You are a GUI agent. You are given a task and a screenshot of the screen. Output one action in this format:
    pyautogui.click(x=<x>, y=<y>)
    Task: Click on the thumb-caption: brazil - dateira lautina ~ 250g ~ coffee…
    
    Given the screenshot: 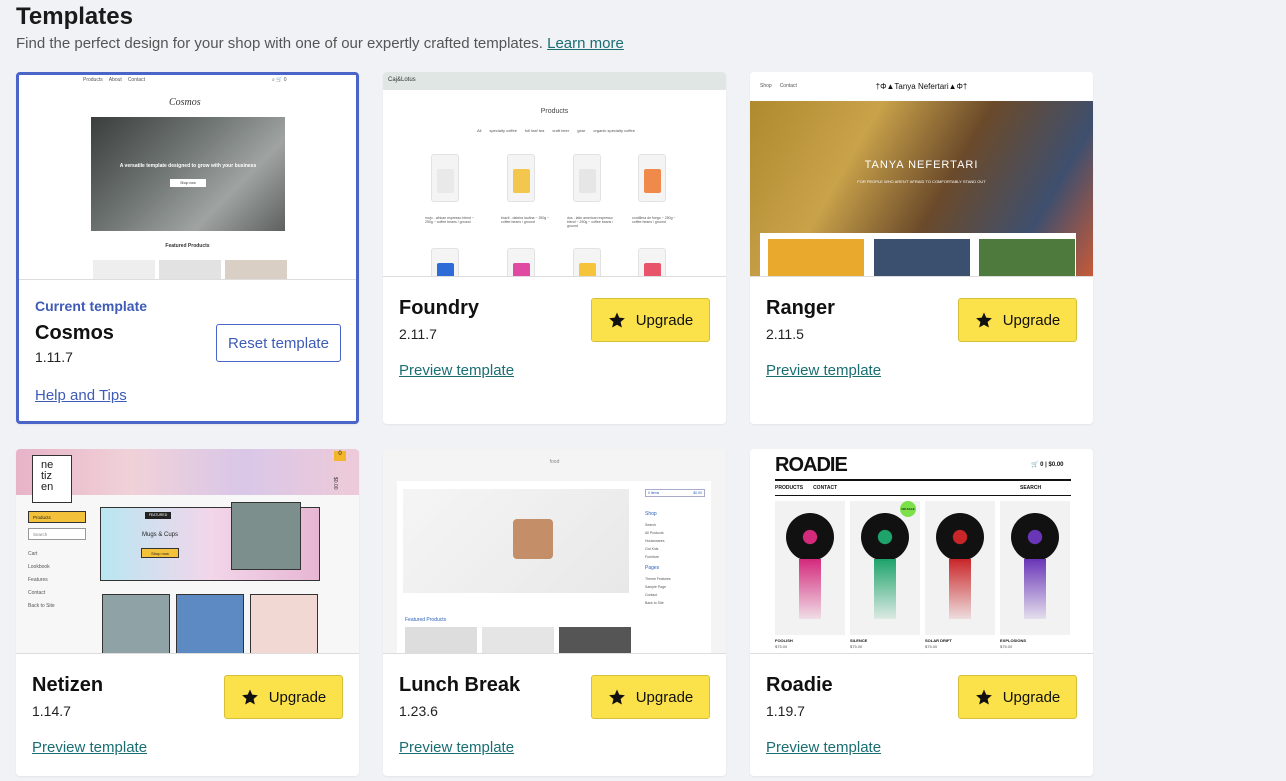 What is the action you would take?
    pyautogui.click(x=525, y=220)
    